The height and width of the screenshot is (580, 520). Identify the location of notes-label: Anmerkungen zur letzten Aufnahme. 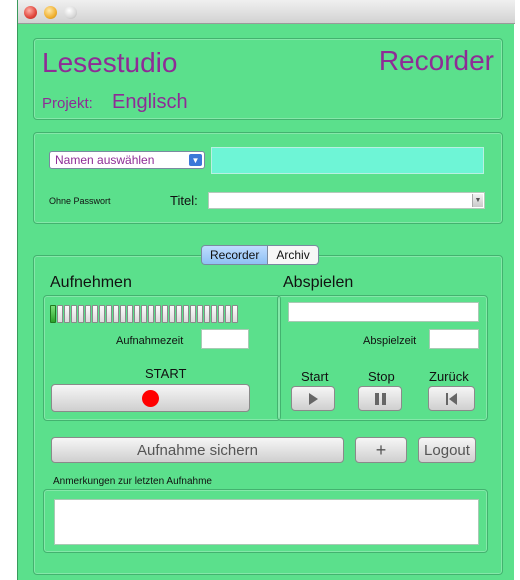
(132, 481).